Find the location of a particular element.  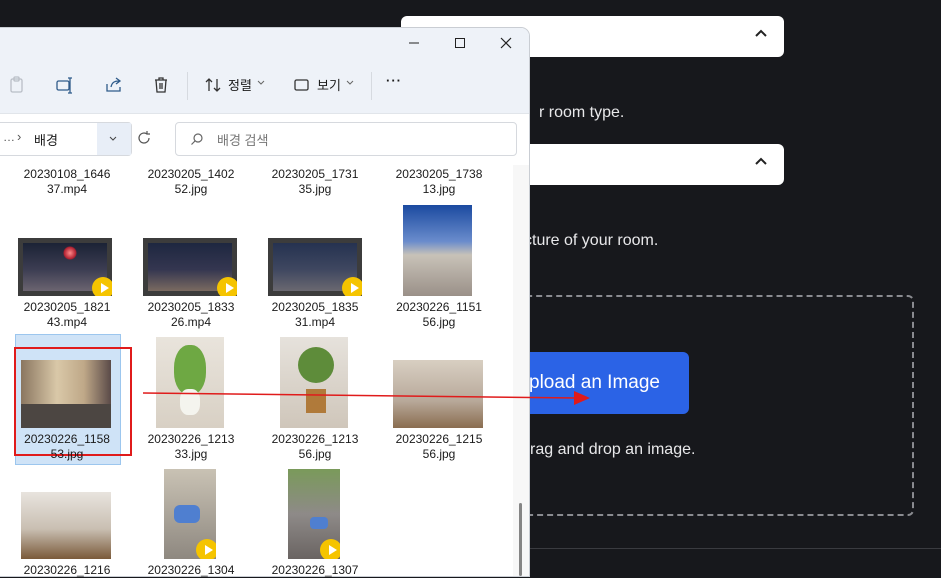

share-icon is located at coordinates (114, 85).